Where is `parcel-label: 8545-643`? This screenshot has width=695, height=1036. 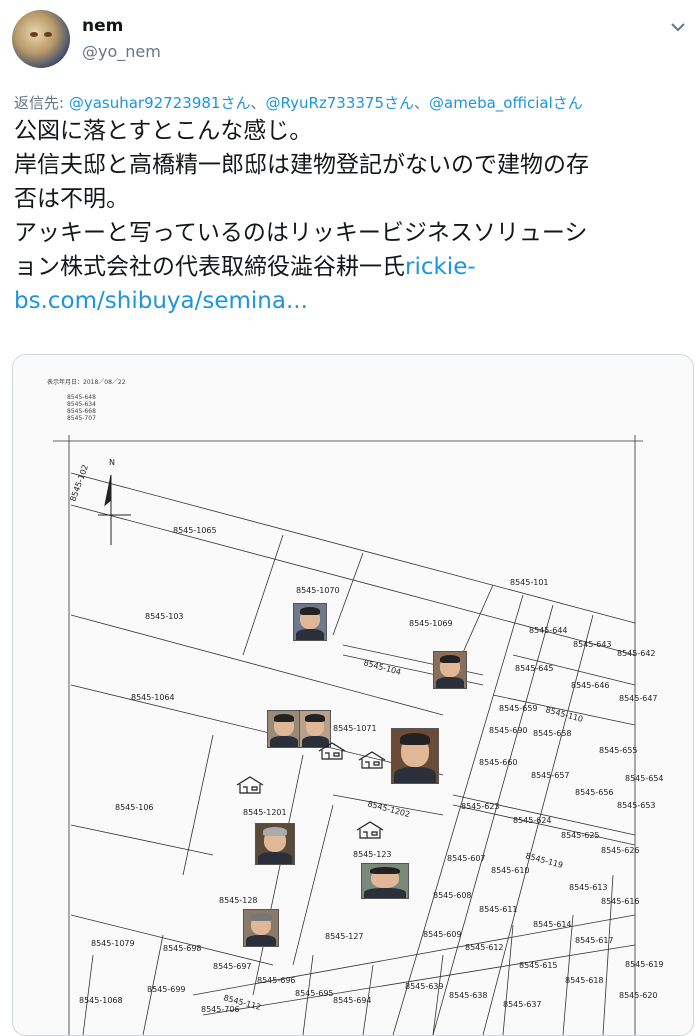
parcel-label: 8545-643 is located at coordinates (592, 644).